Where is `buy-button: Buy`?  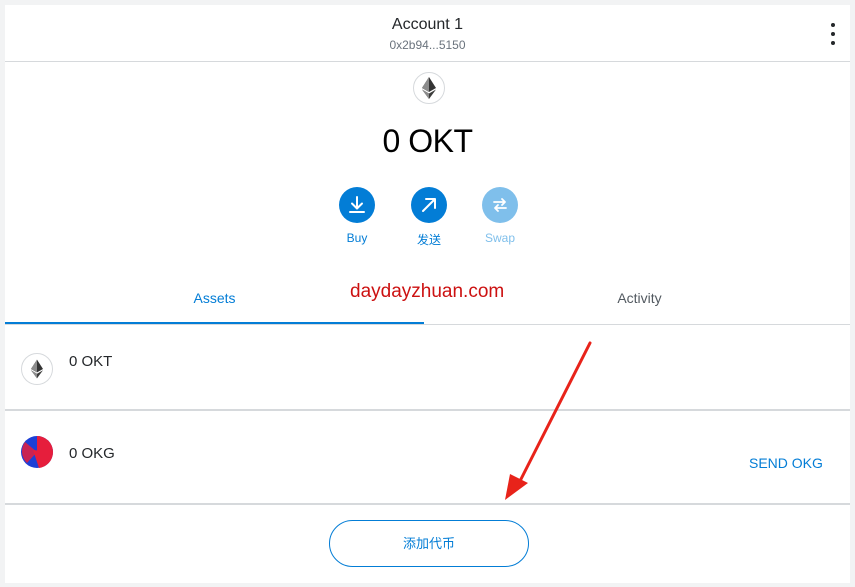
buy-button: Buy is located at coordinates (357, 216).